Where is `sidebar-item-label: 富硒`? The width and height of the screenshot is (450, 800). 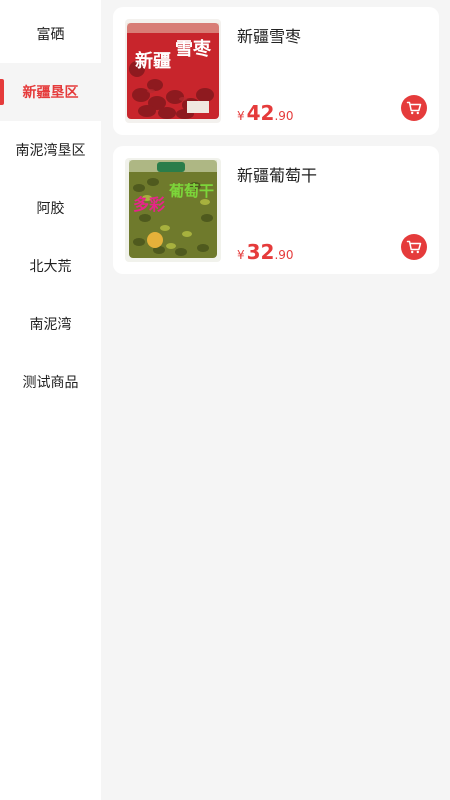
sidebar-item-label: 富硒 is located at coordinates (50, 35).